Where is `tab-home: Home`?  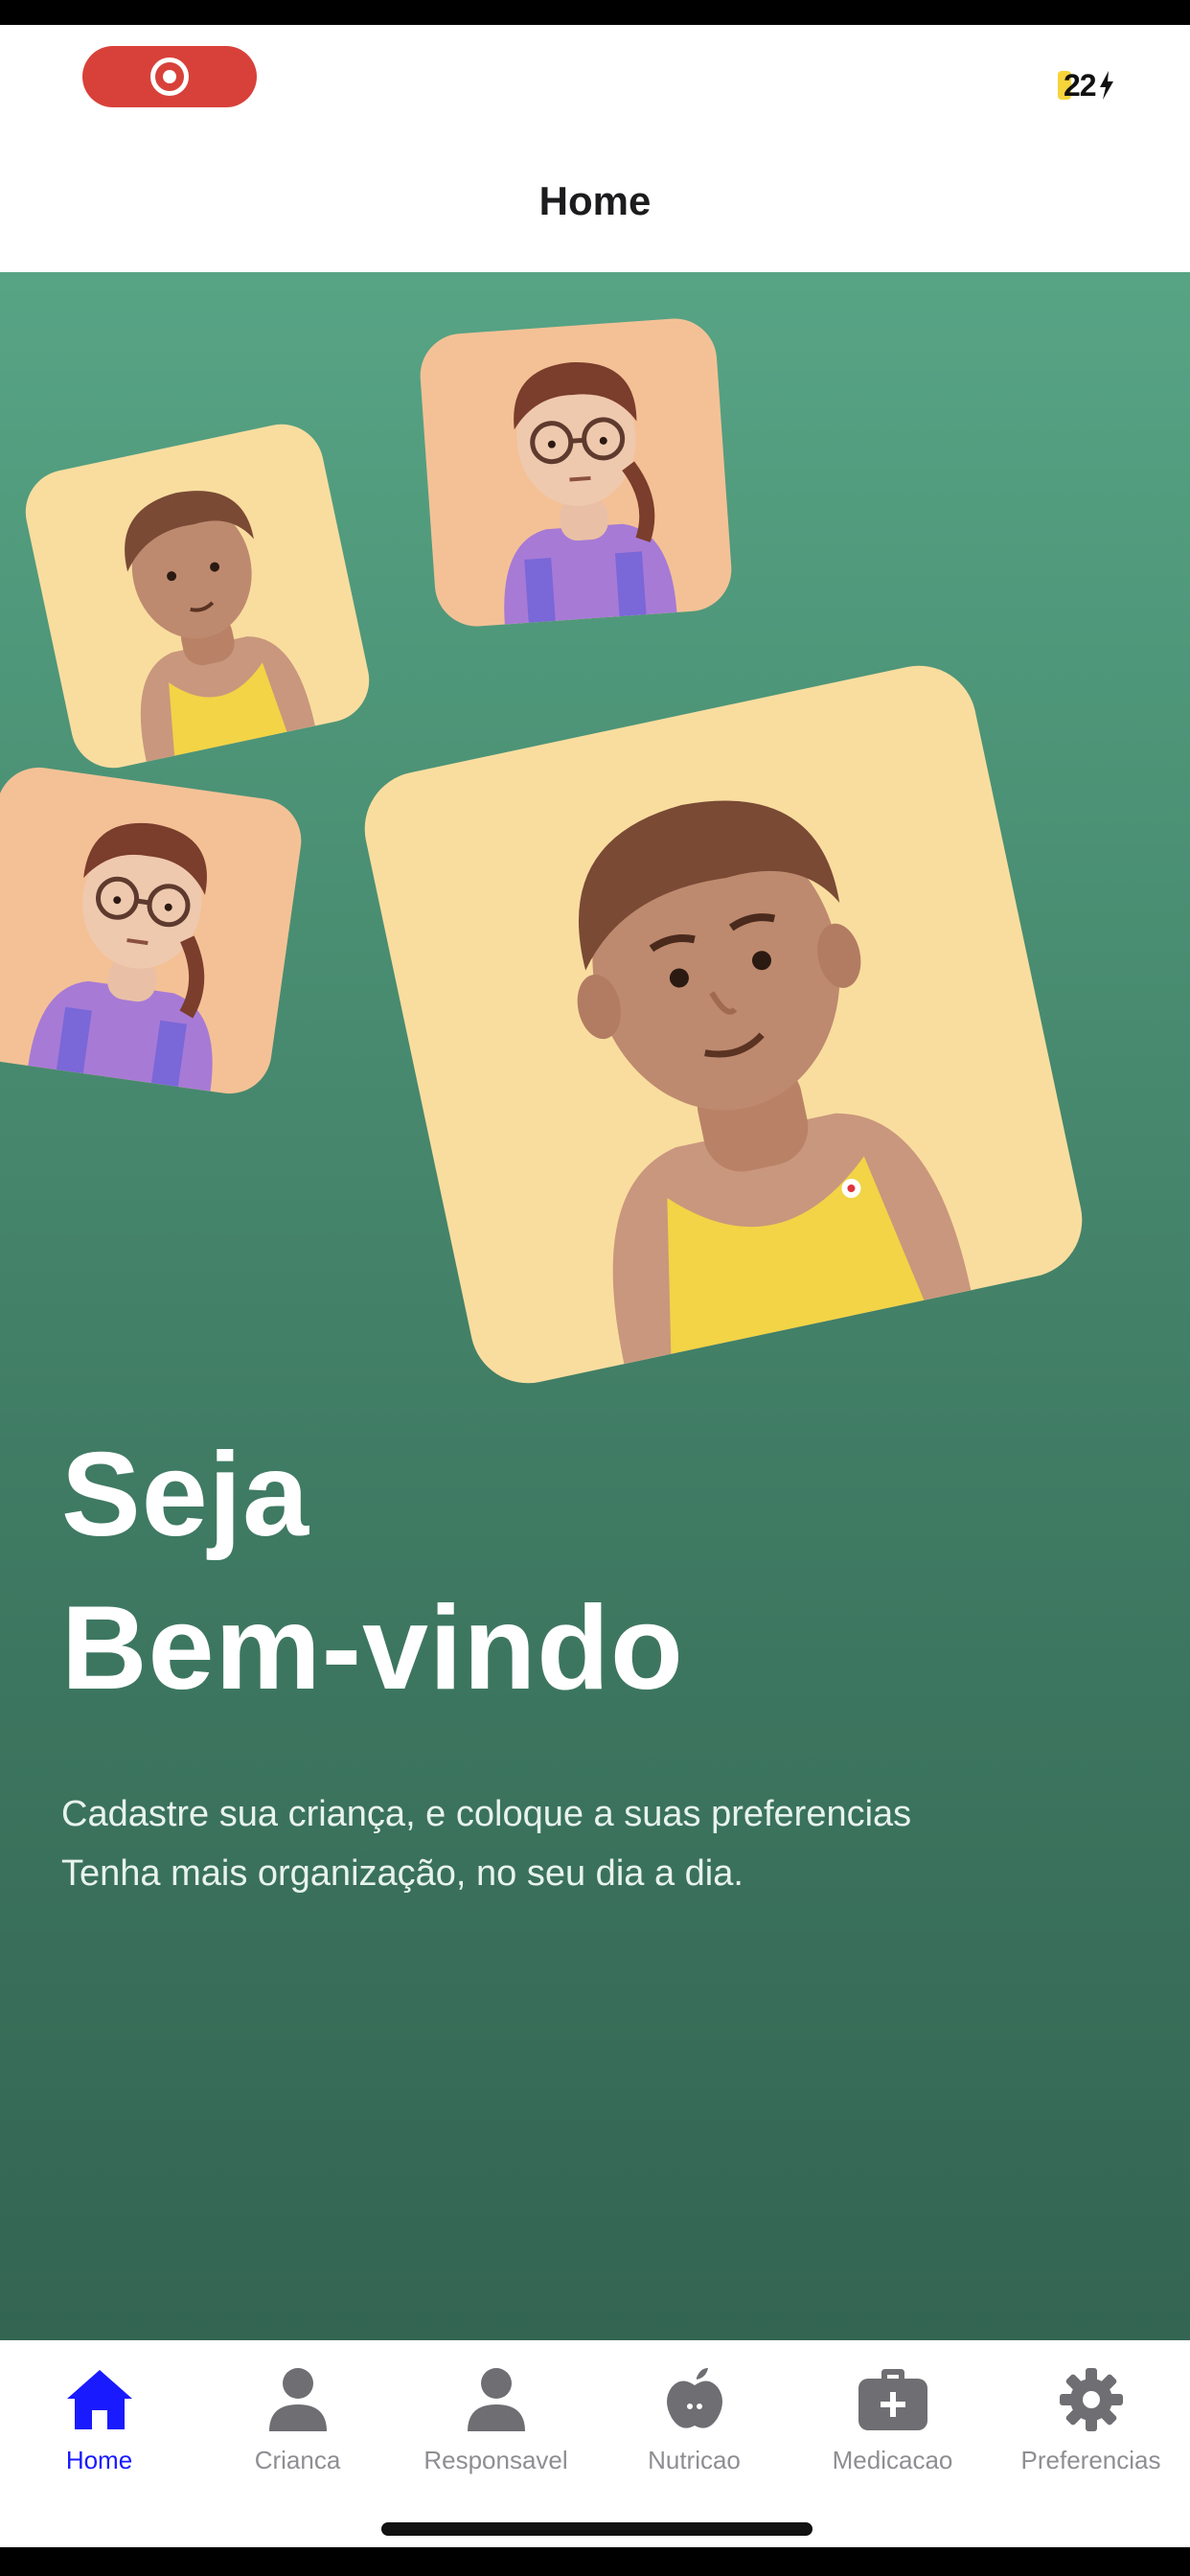 tab-home: Home is located at coordinates (99, 2412).